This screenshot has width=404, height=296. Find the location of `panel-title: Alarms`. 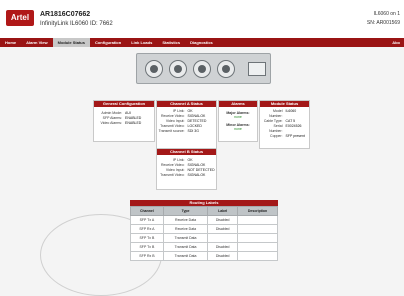

panel-title: Alarms is located at coordinates (238, 104).